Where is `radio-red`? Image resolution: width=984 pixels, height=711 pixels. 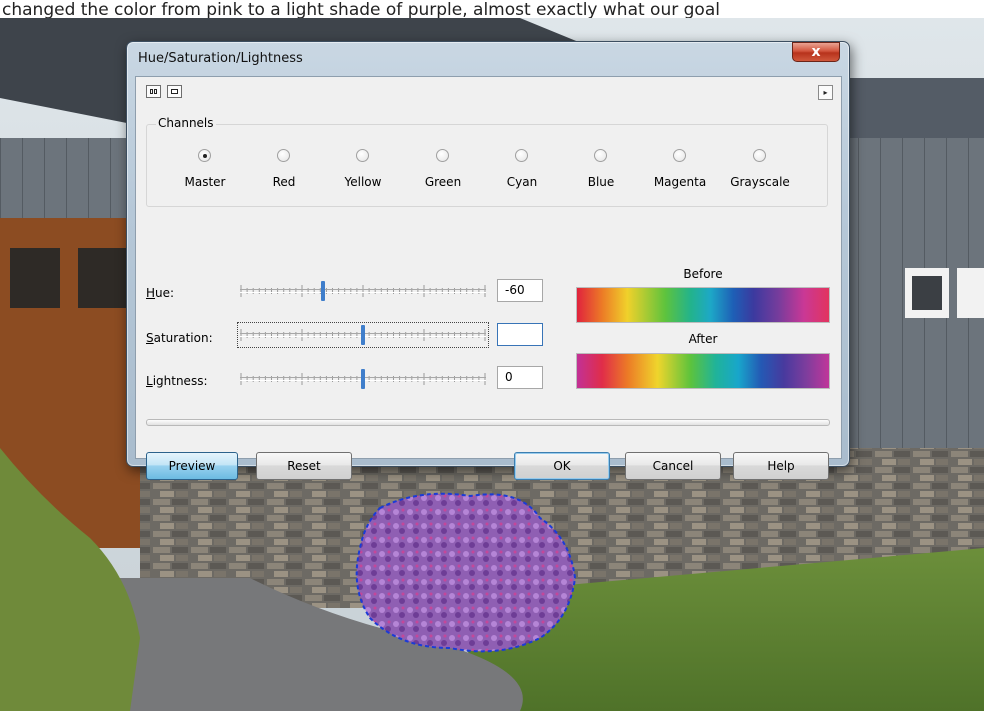 radio-red is located at coordinates (283, 155).